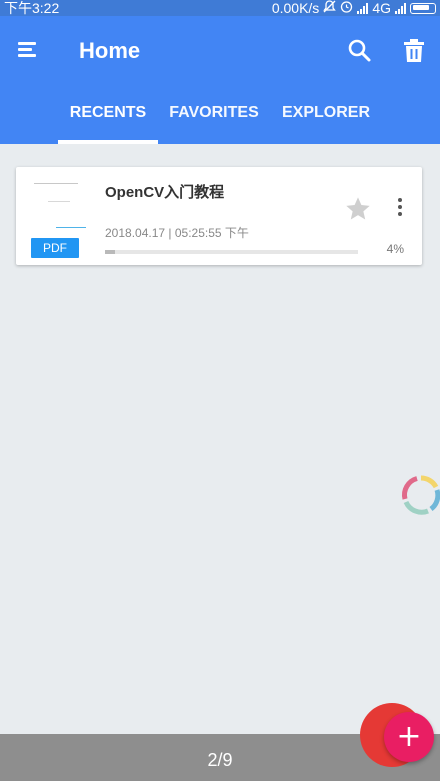 The image size is (440, 781). What do you see at coordinates (354, 8) in the screenshot?
I see `status-icons: 0.00K/s 4G` at bounding box center [354, 8].